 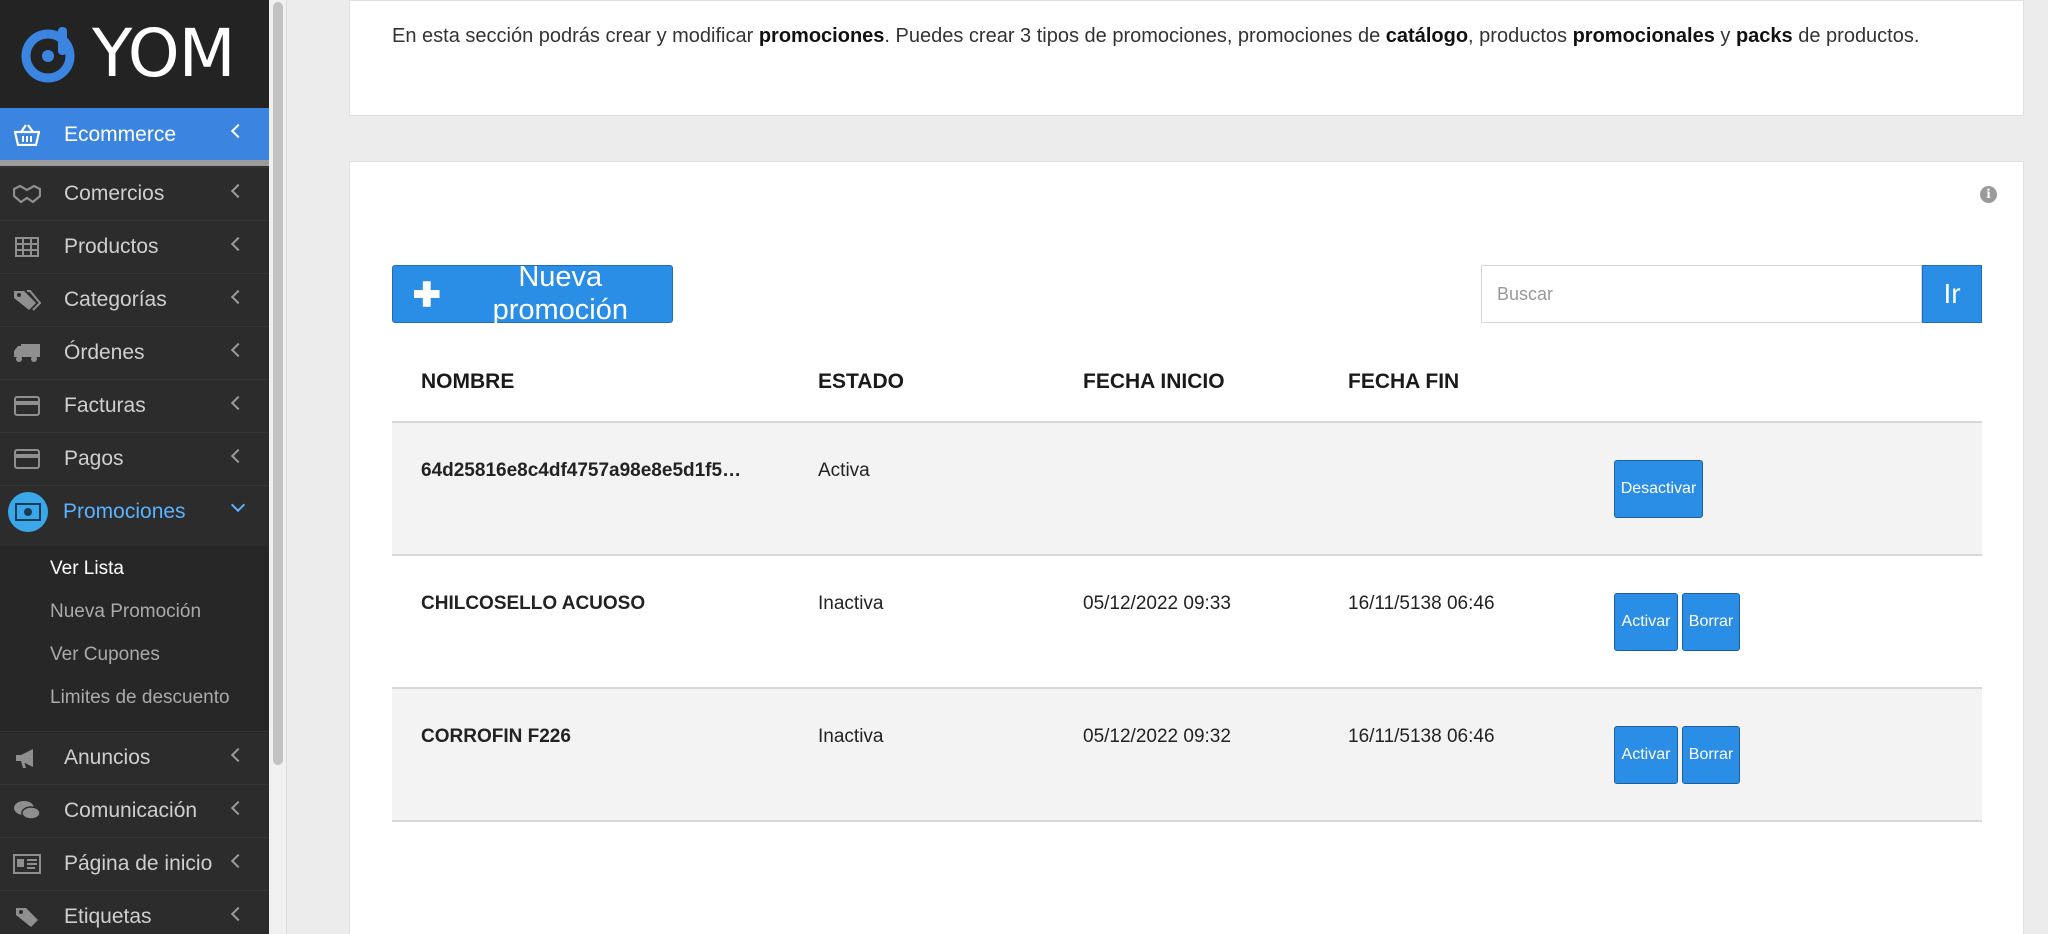 I want to click on sidebar-item-facturas: Facturas, so click(x=134, y=405).